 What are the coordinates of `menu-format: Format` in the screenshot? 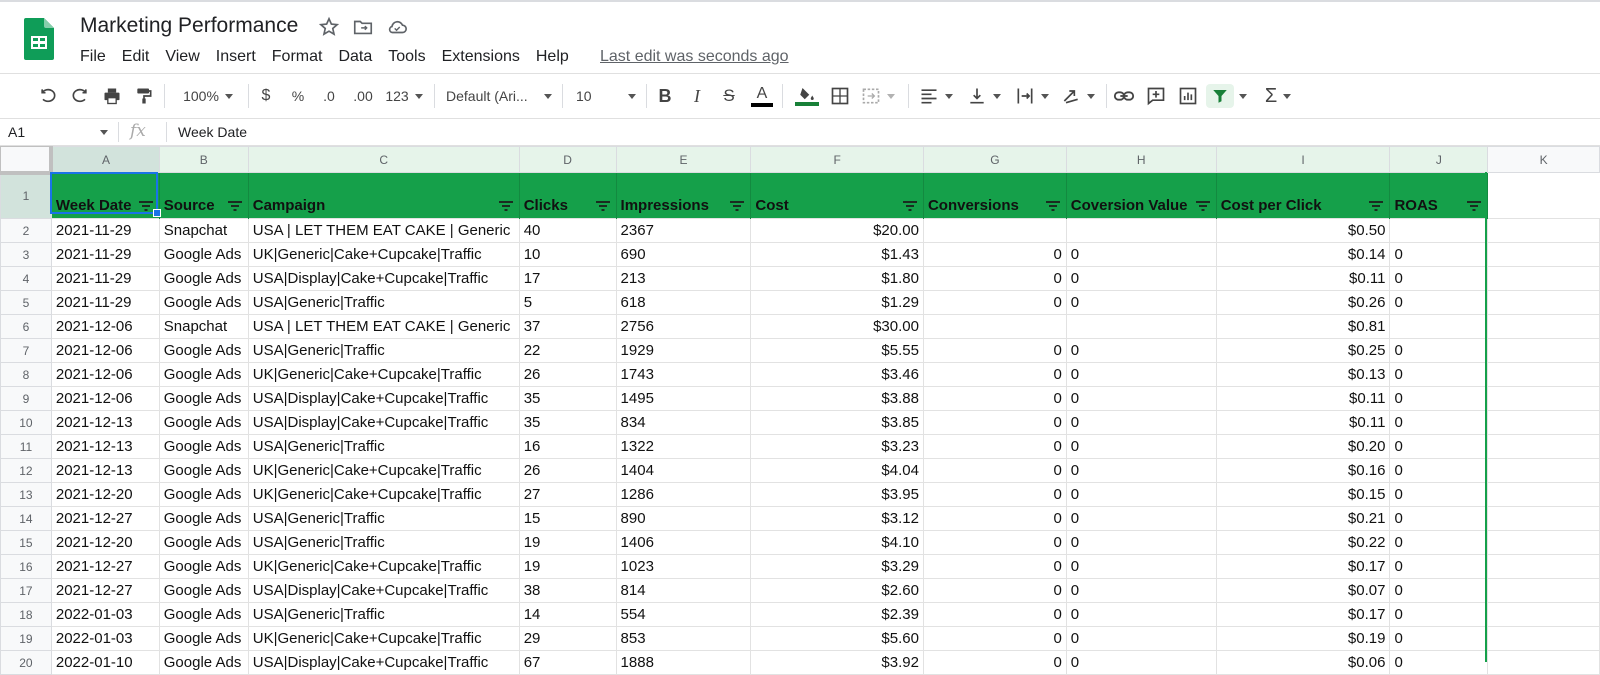 It's located at (297, 57).